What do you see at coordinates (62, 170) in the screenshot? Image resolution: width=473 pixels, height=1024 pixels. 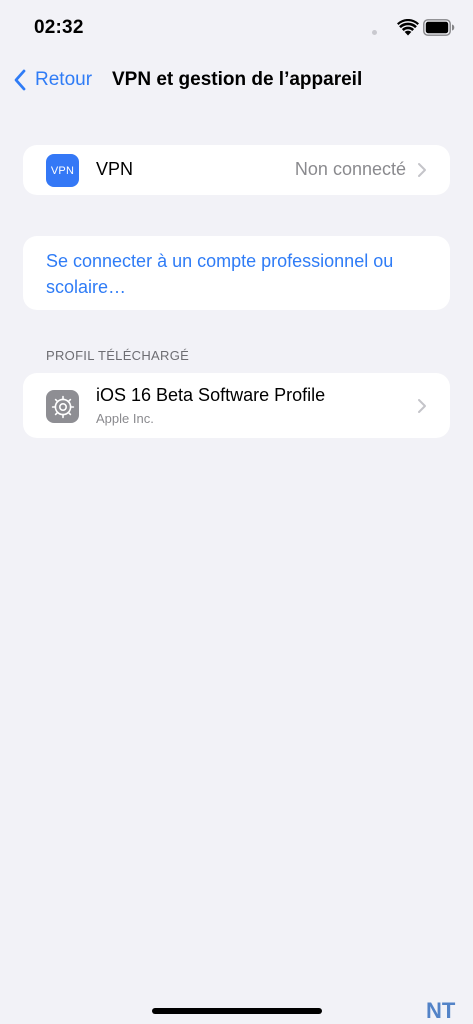 I see `vpn-app-icon: VPN` at bounding box center [62, 170].